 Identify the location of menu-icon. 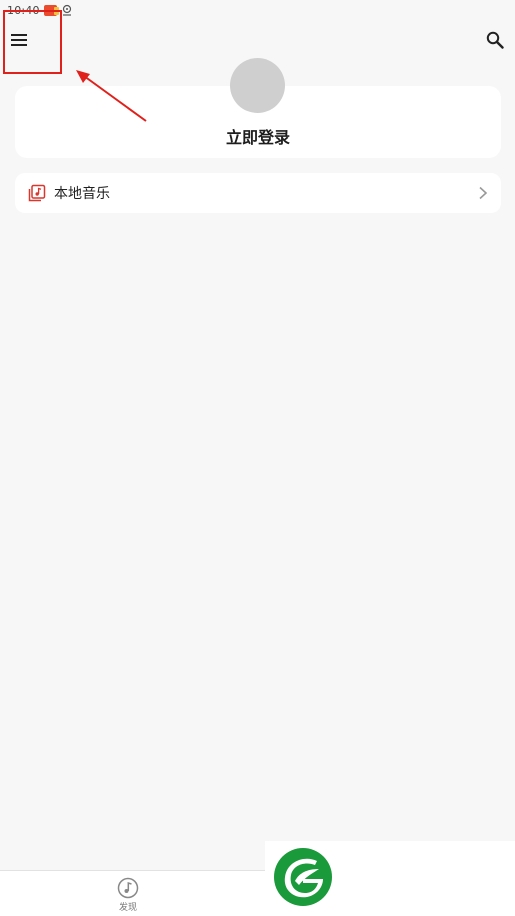
(19, 40).